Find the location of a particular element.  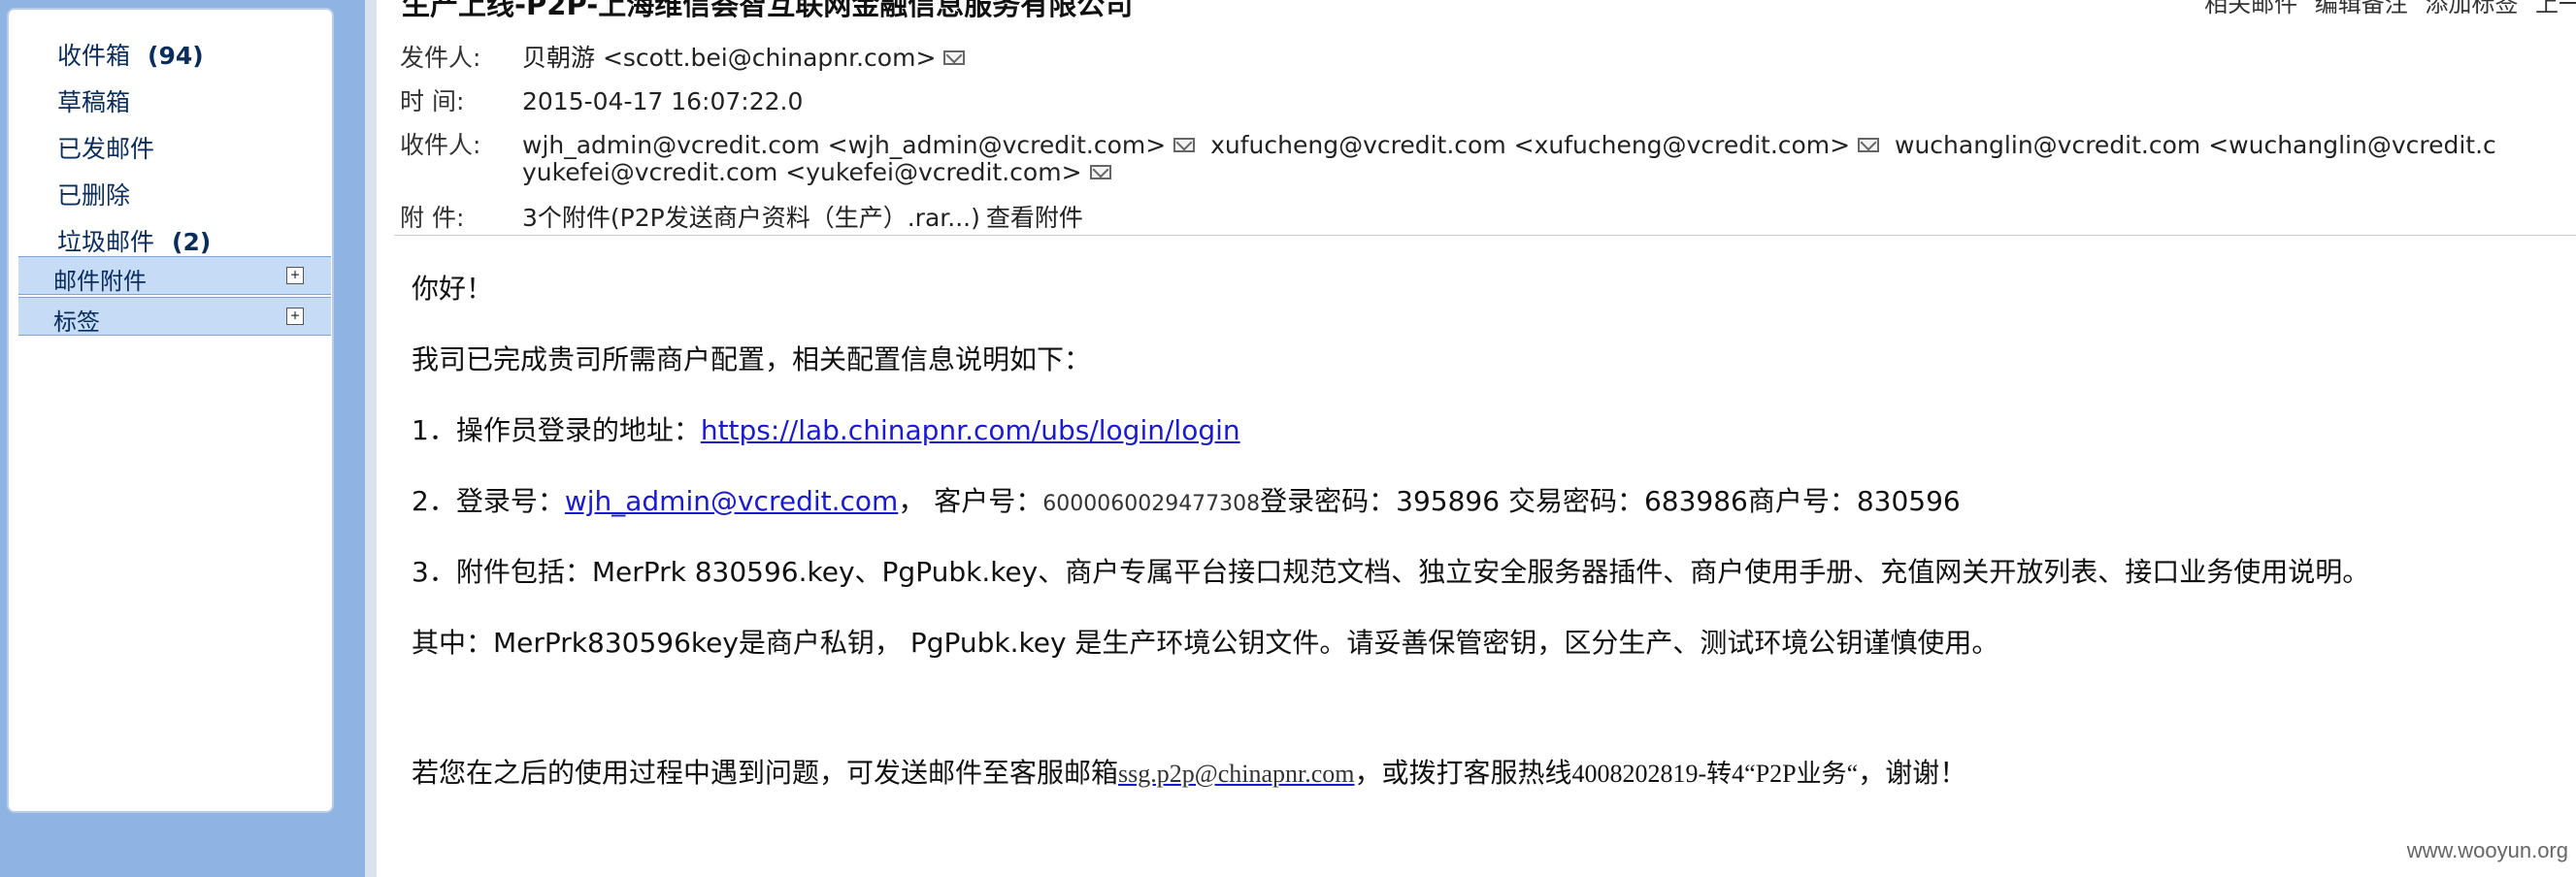

folder-inbox: 收件箱 (94) is located at coordinates (130, 54).